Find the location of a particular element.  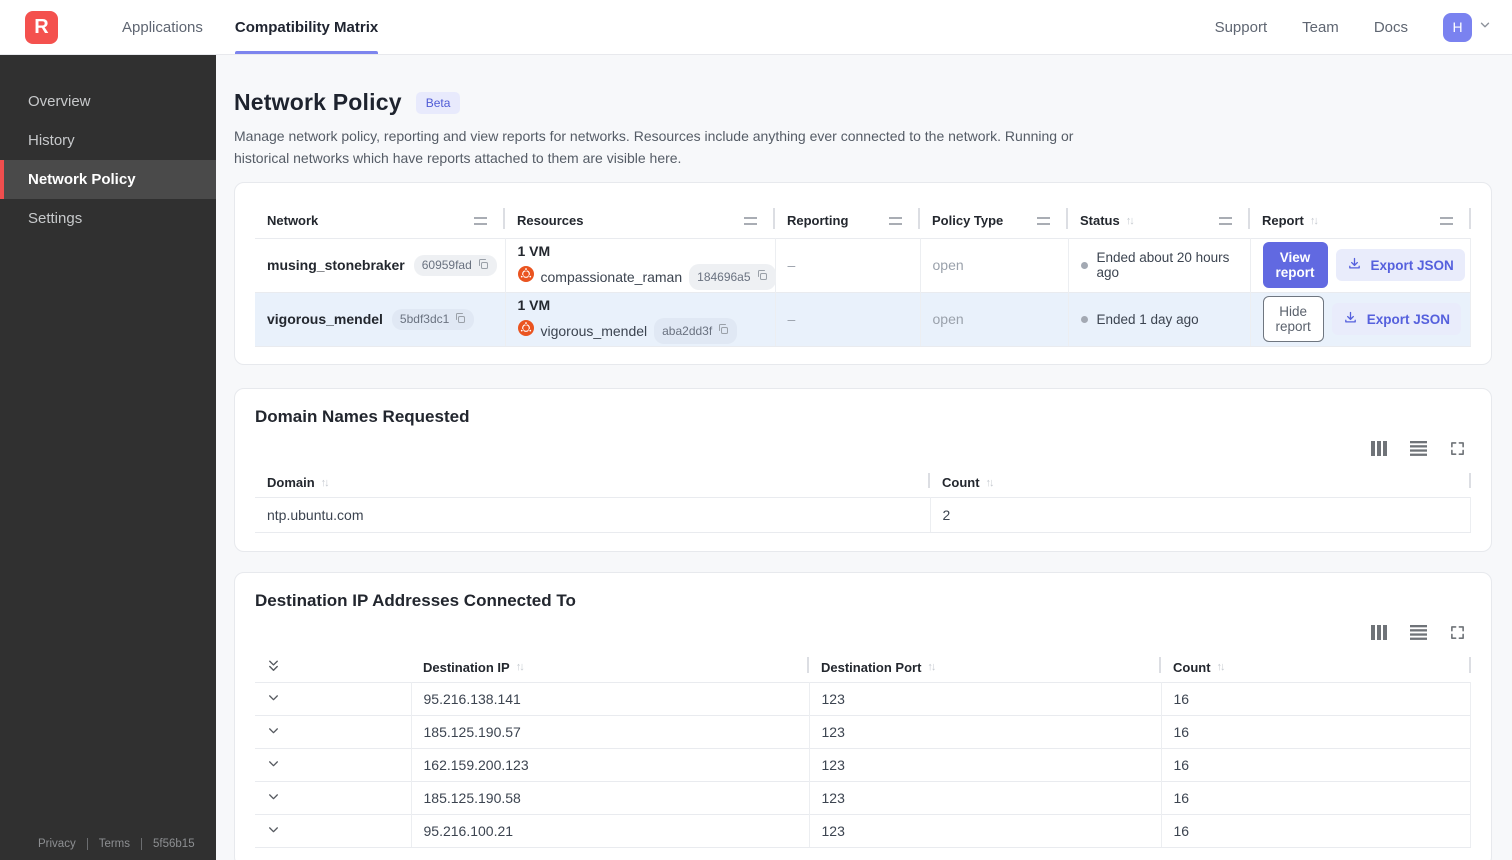

link-team: Team is located at coordinates (1320, 27).